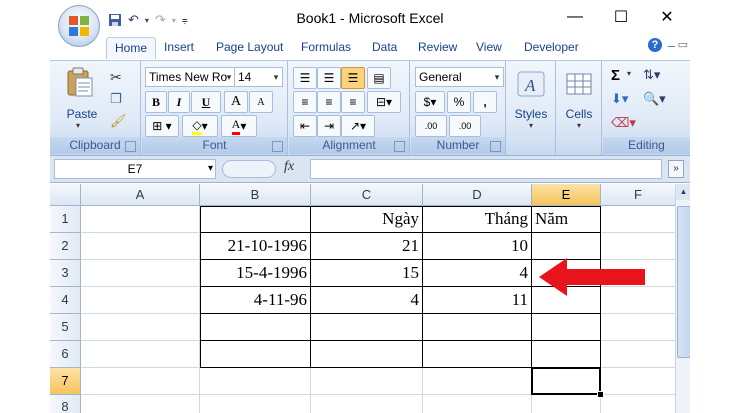 The image size is (750, 413). What do you see at coordinates (430, 102) in the screenshot?
I see `currency-button: $ ▾` at bounding box center [430, 102].